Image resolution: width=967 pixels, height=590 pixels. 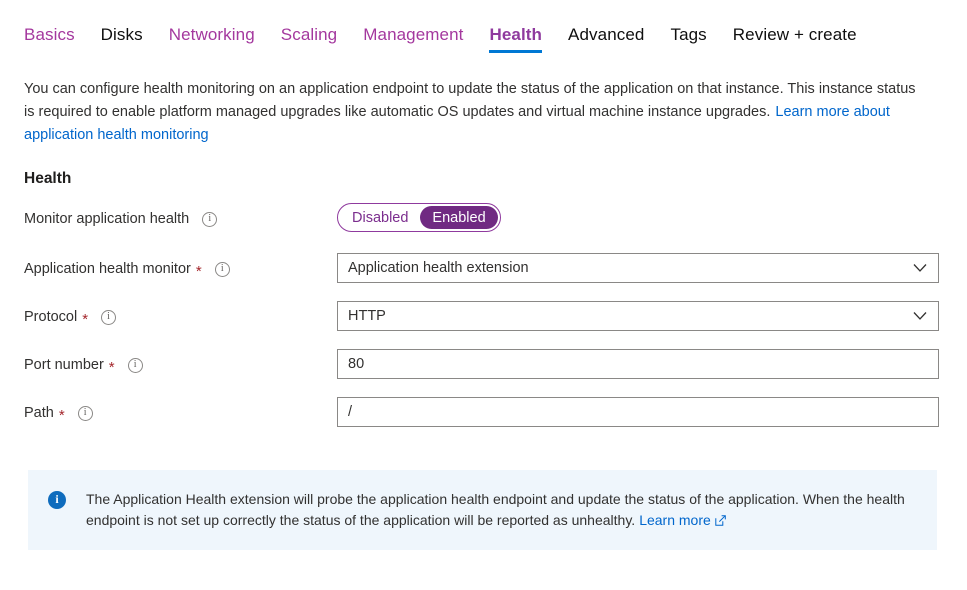 I want to click on page-title: Health, so click(x=48, y=178).